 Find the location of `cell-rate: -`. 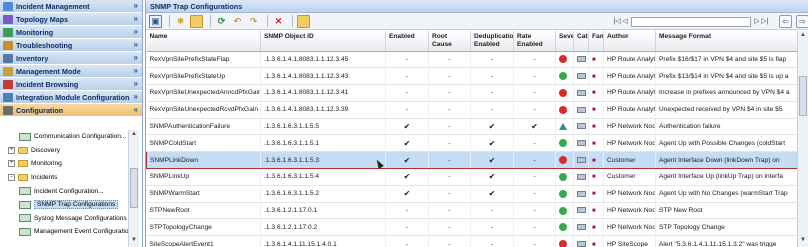

cell-rate: - is located at coordinates (534, 241).